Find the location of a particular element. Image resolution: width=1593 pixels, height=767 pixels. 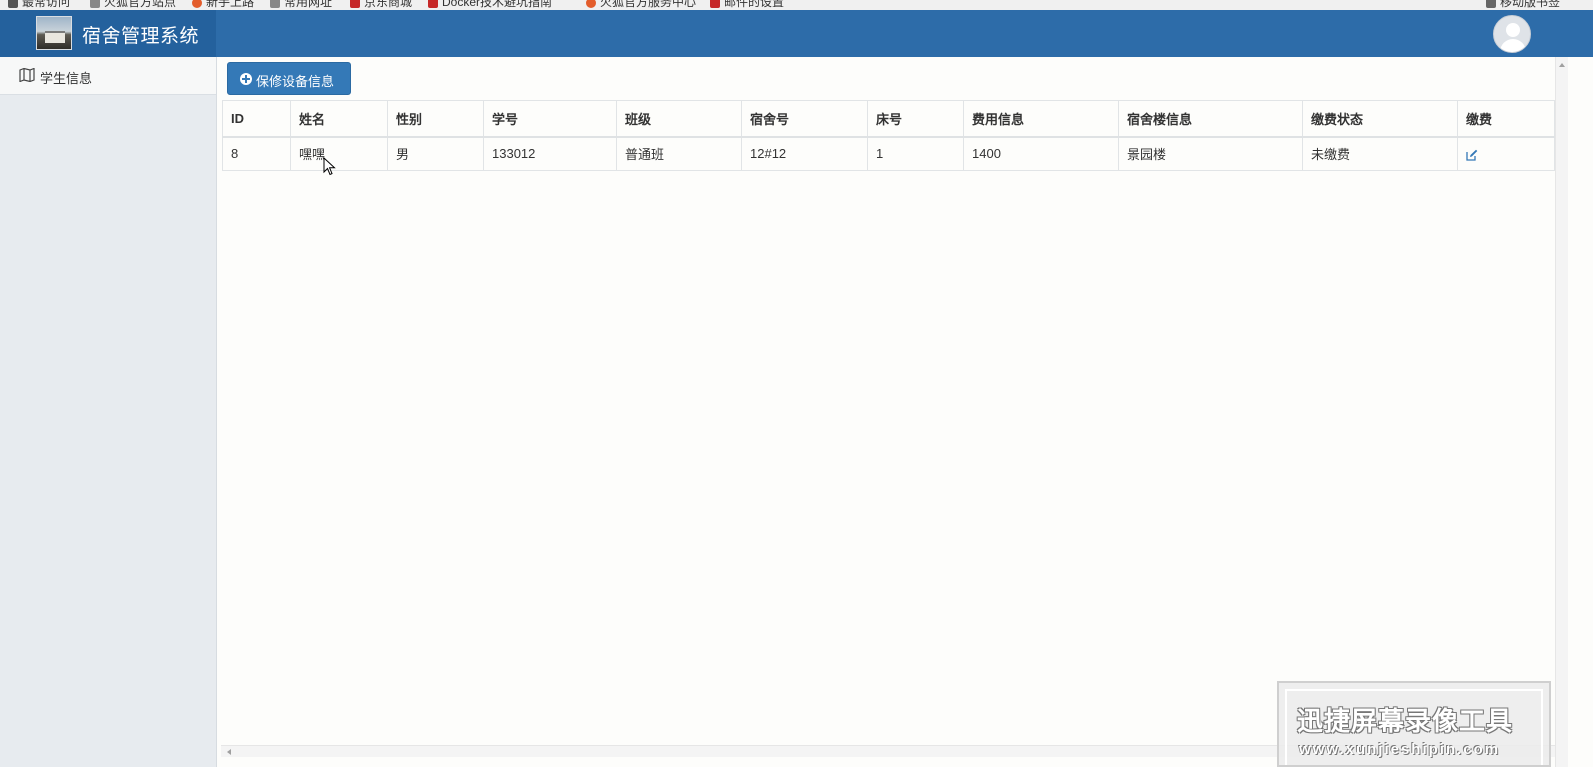

vertical-scrollbar is located at coordinates (1561, 412).